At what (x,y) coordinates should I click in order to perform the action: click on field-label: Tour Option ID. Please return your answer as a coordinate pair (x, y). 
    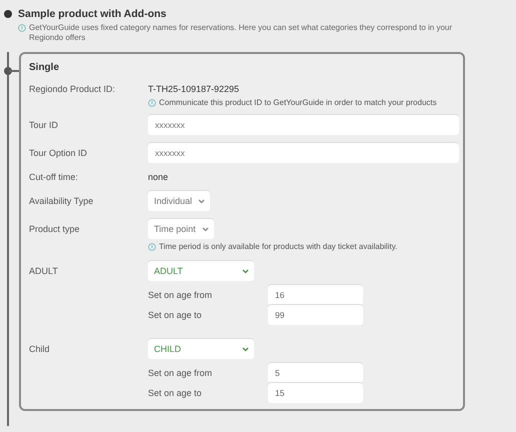
    Looking at the image, I should click on (58, 153).